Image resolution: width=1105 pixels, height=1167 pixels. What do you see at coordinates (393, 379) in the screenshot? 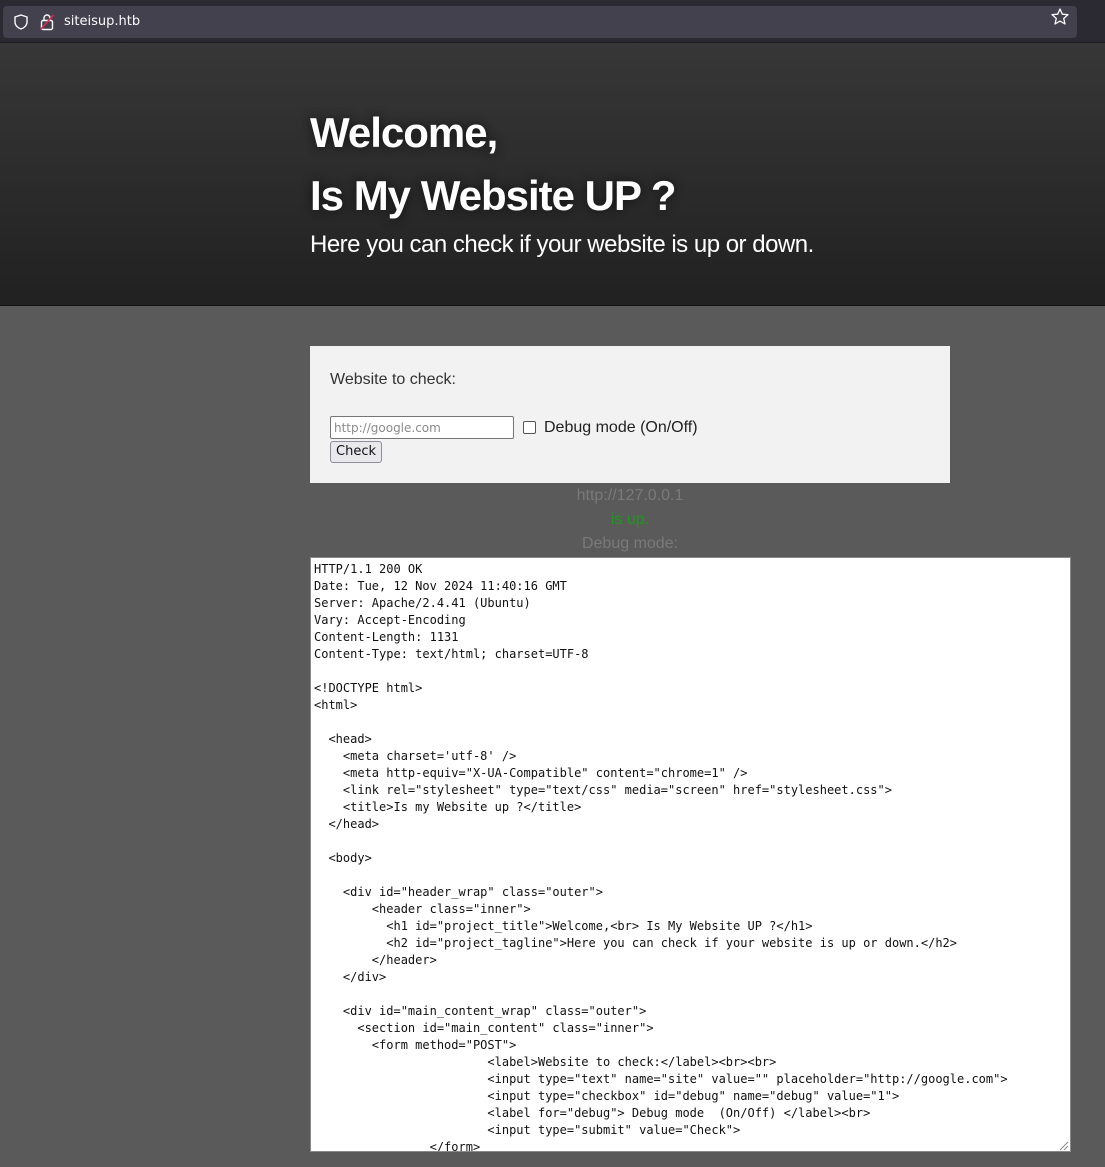
I see `site-label: Website to check:` at bounding box center [393, 379].